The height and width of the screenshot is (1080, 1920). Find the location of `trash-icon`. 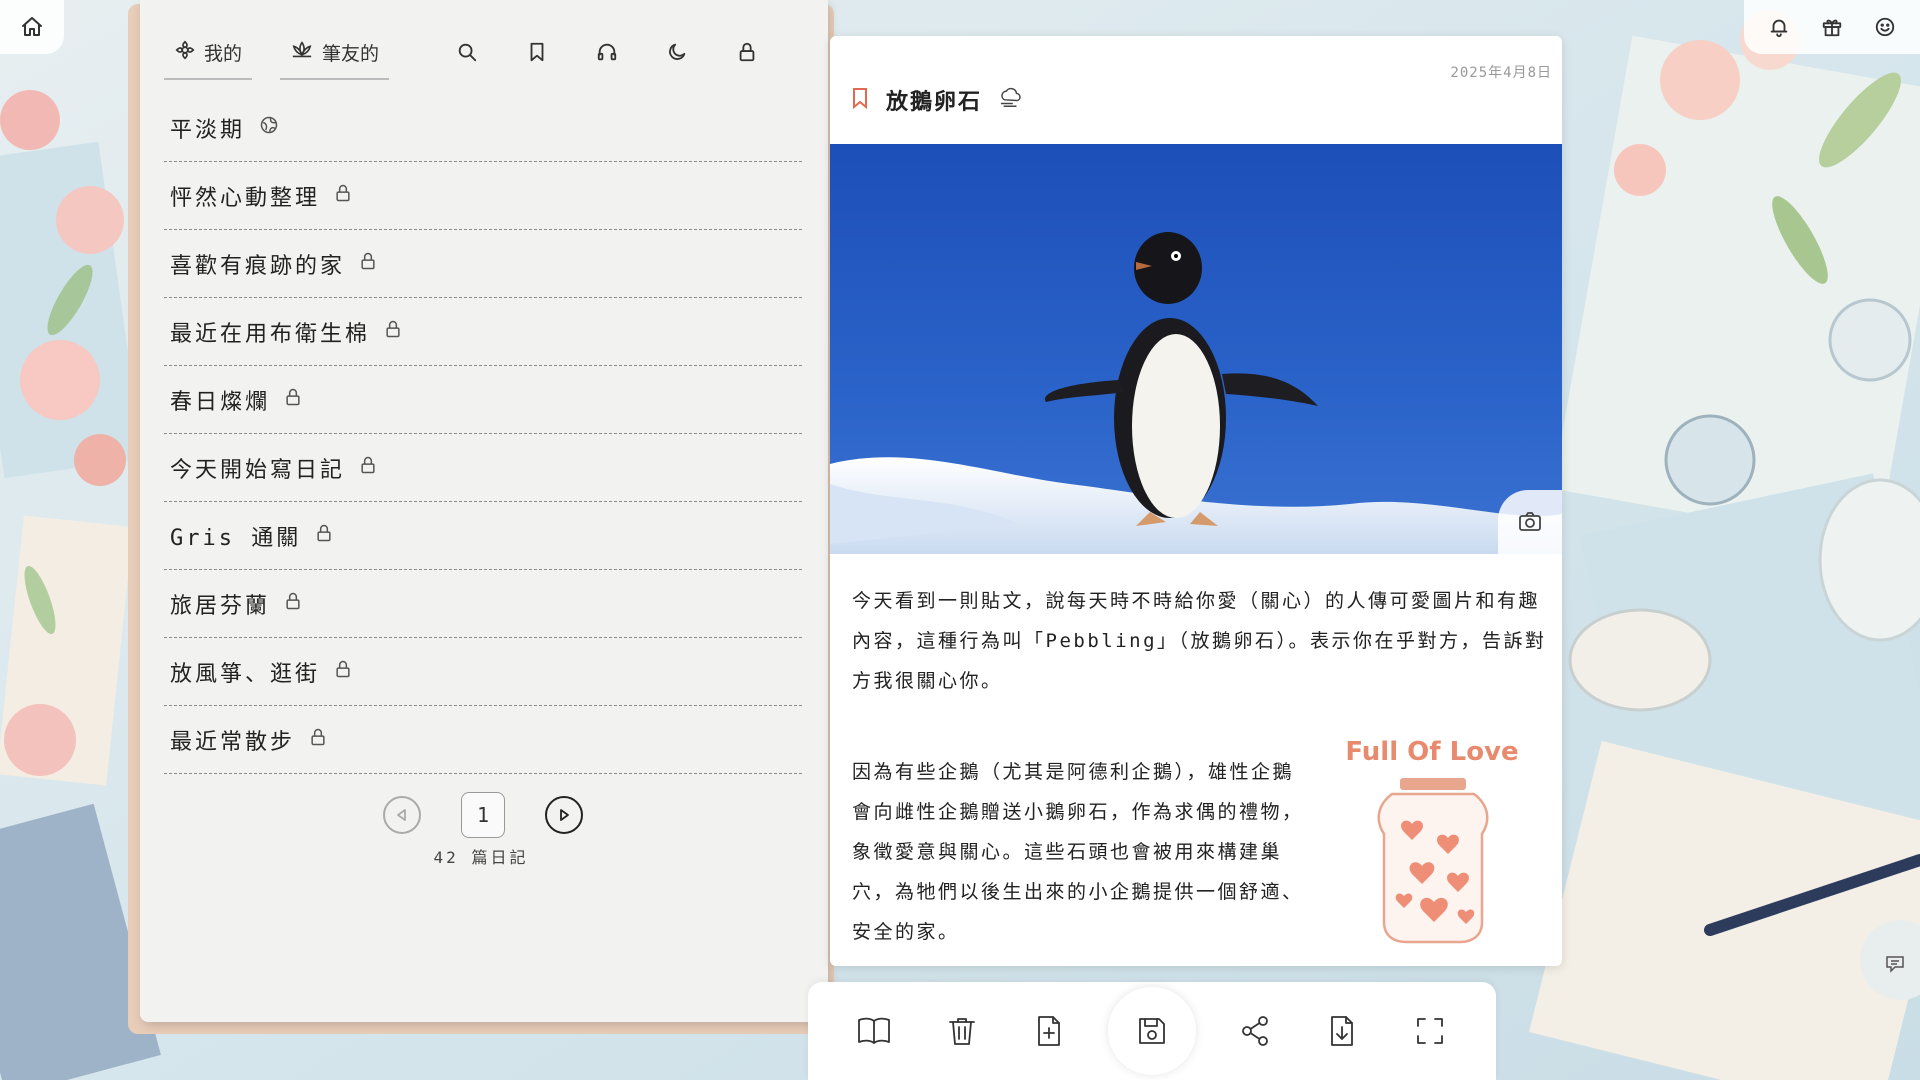

trash-icon is located at coordinates (961, 1031).